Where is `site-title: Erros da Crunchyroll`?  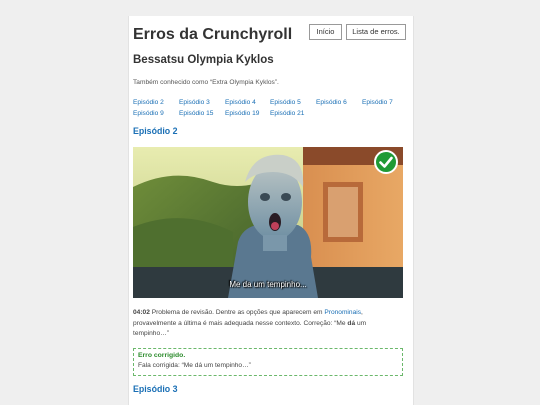
site-title: Erros da Crunchyroll is located at coordinates (212, 35).